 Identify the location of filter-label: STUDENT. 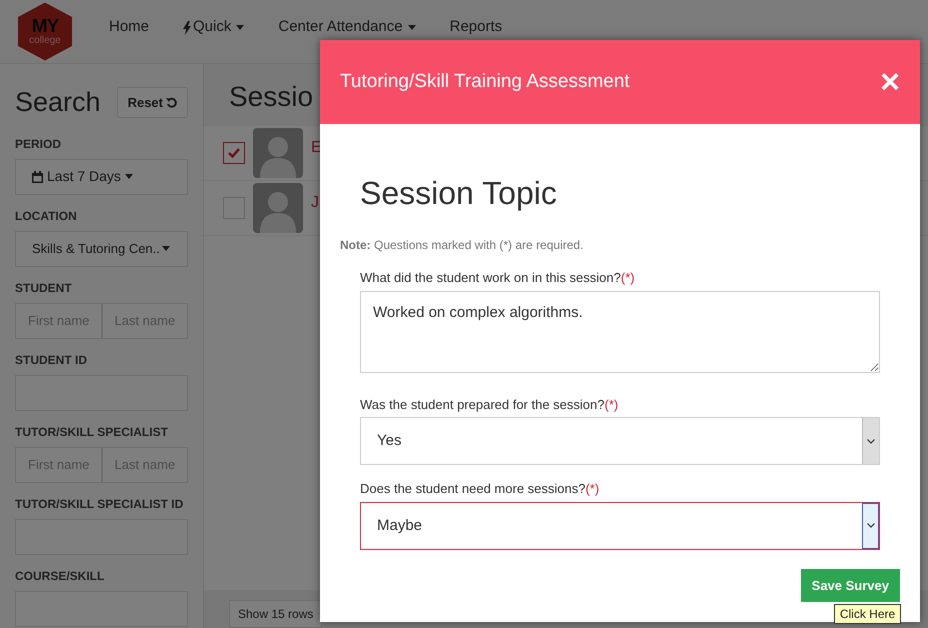
(44, 288).